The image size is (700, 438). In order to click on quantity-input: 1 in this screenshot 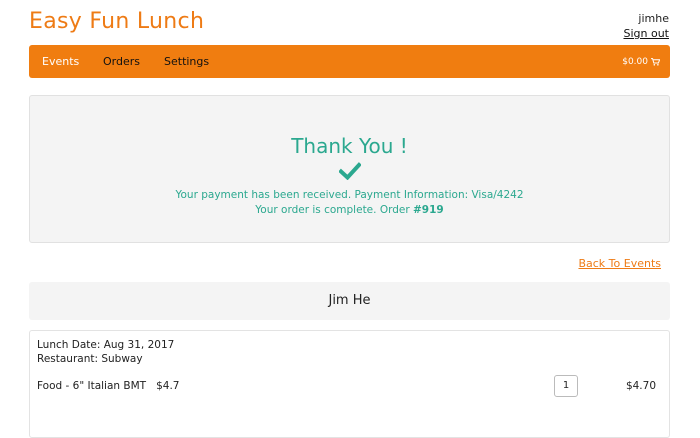, I will do `click(566, 386)`.